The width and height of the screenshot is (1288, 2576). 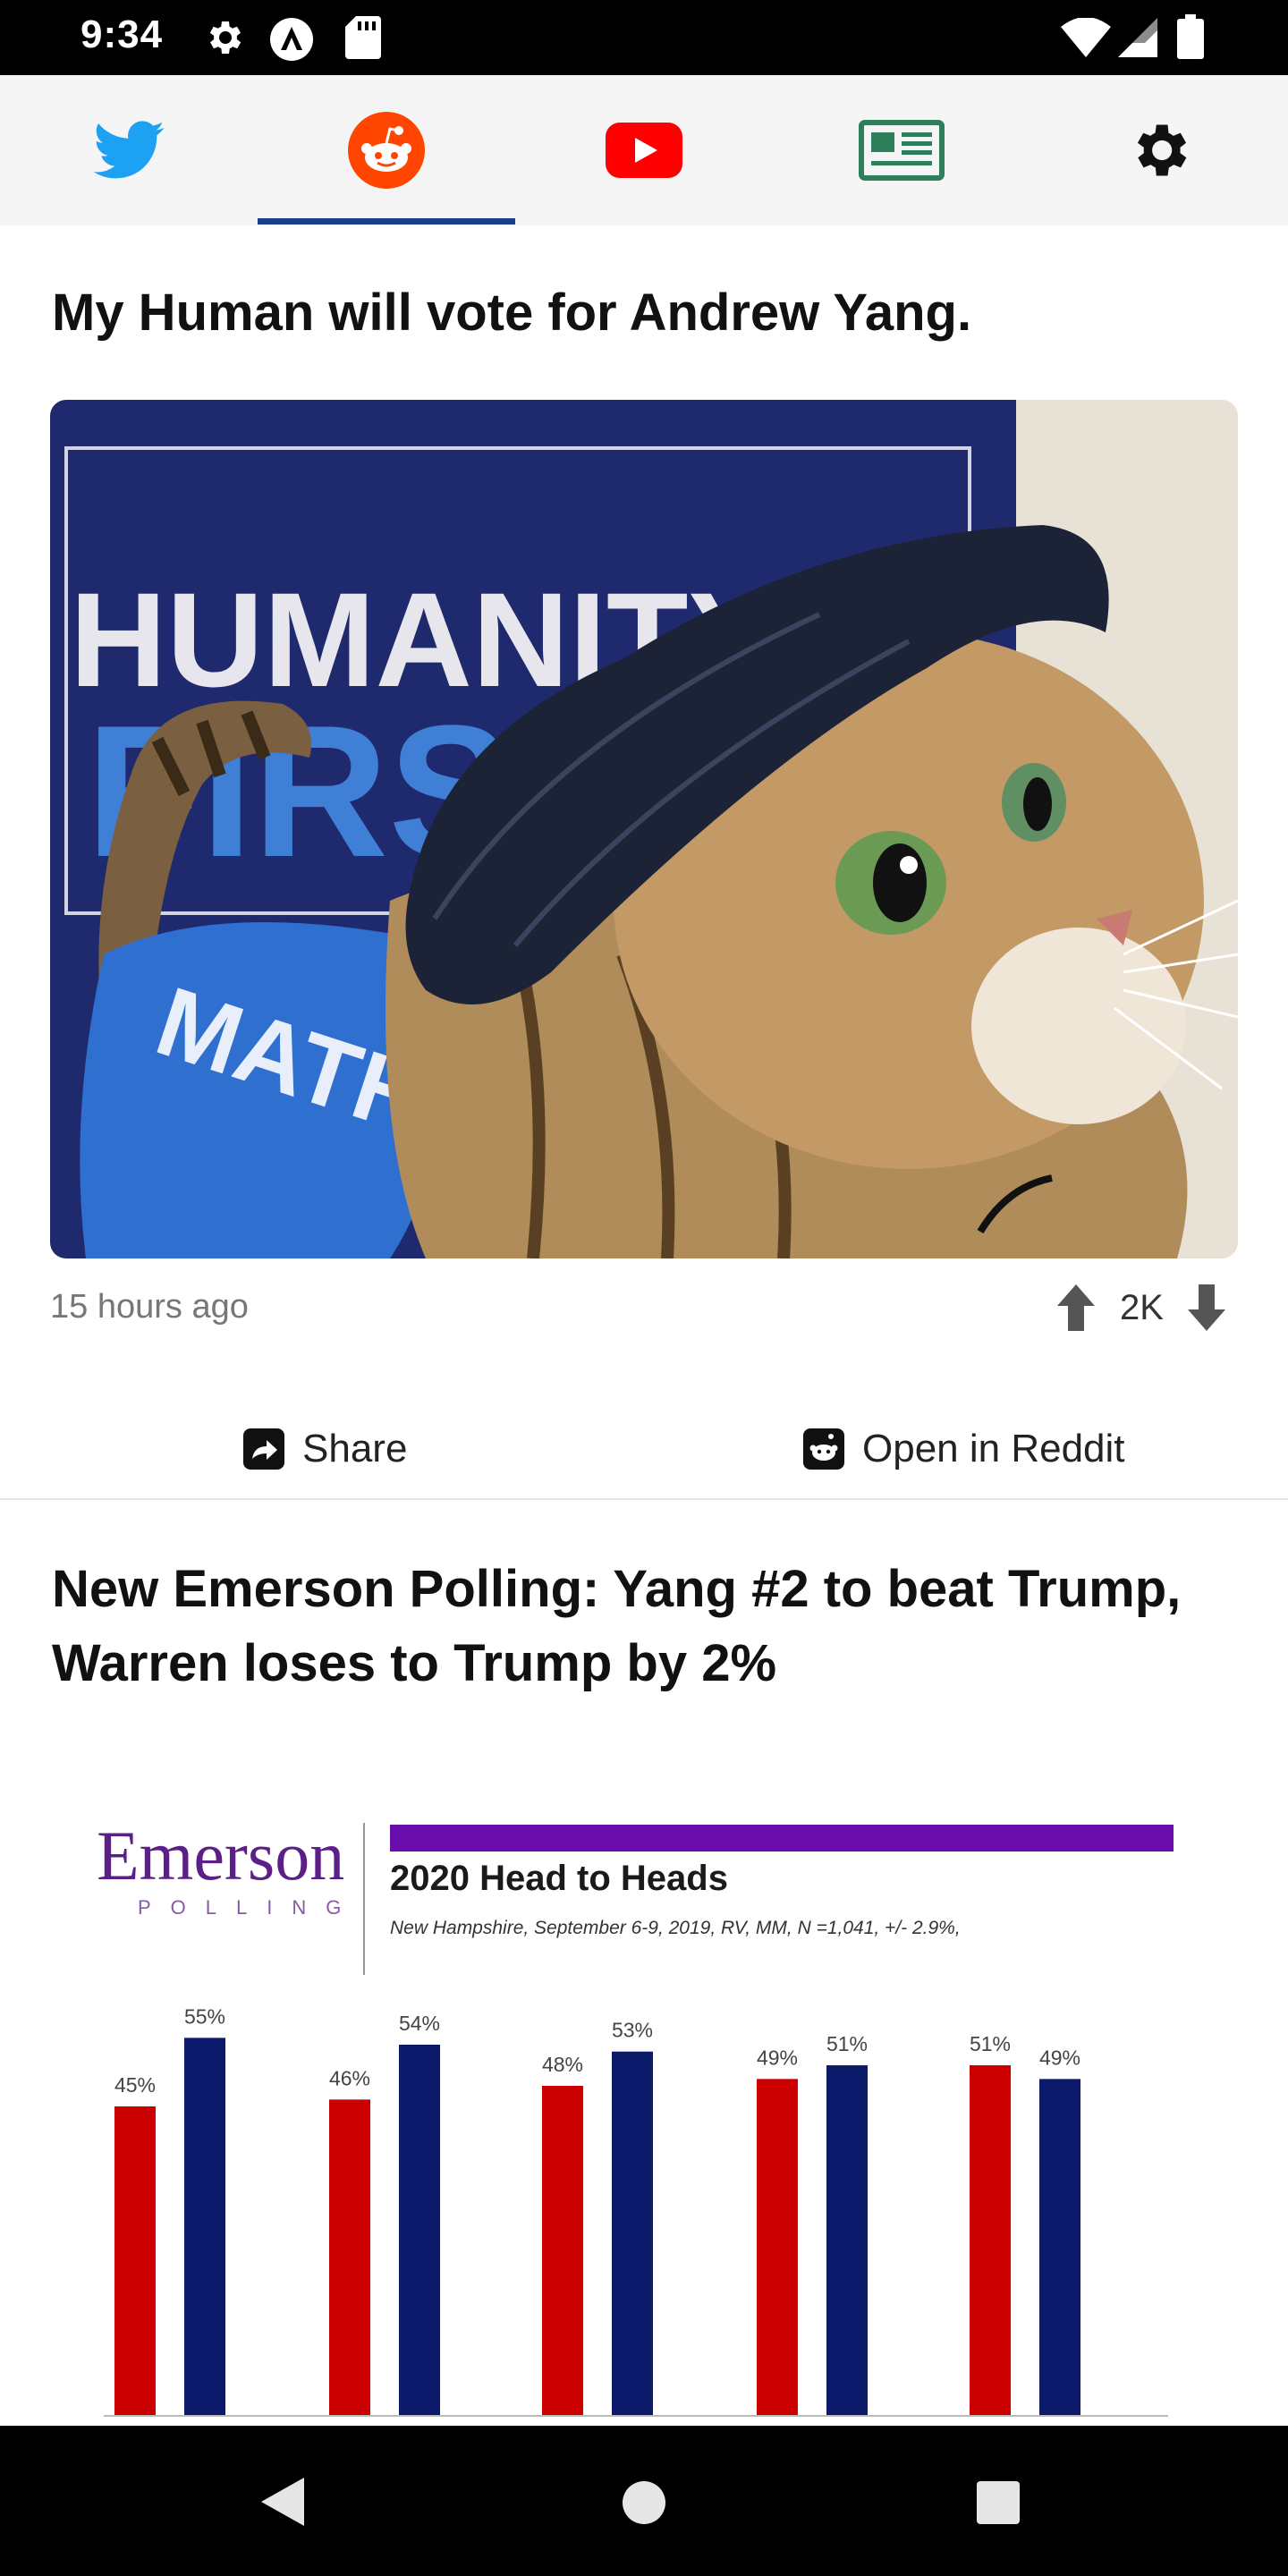 What do you see at coordinates (1142, 1307) in the screenshot?
I see `vote-score: 2K` at bounding box center [1142, 1307].